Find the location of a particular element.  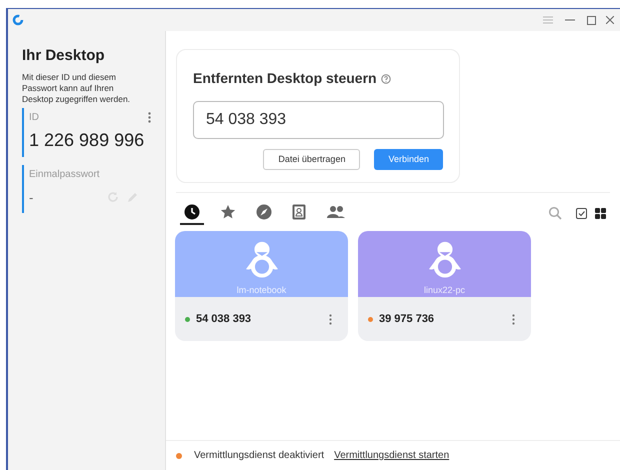

sidebar-title: Ihr Desktop is located at coordinates (64, 56).